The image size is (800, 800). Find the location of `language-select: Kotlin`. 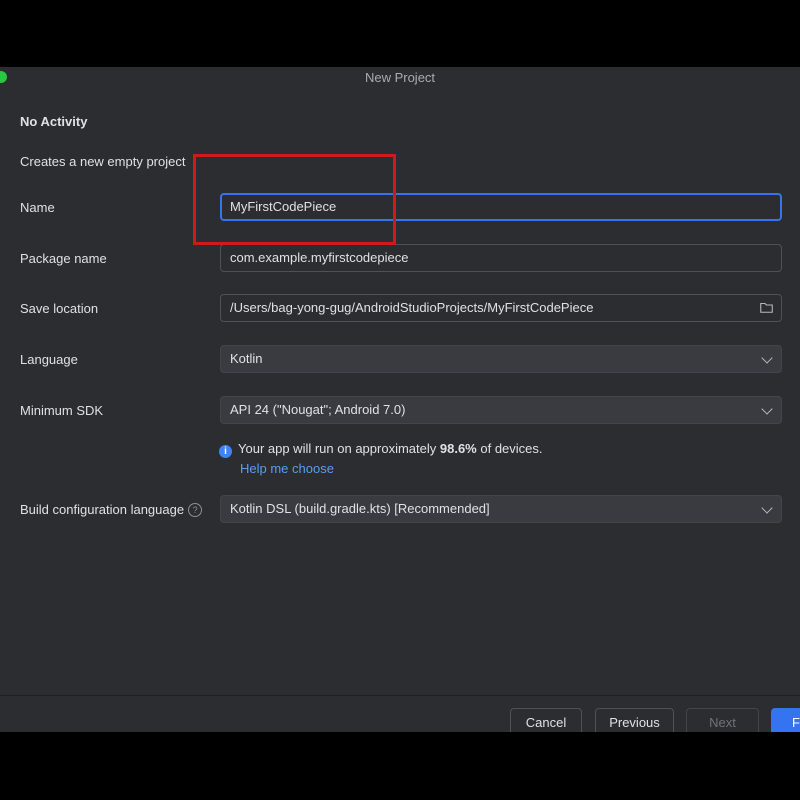

language-select: Kotlin is located at coordinates (501, 359).